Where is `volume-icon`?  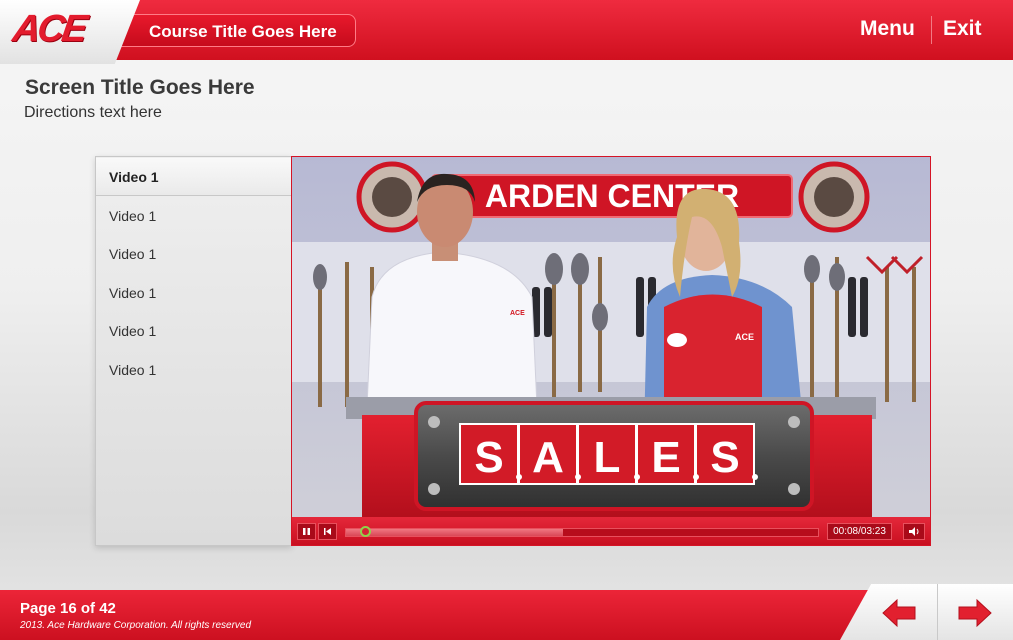 volume-icon is located at coordinates (914, 531).